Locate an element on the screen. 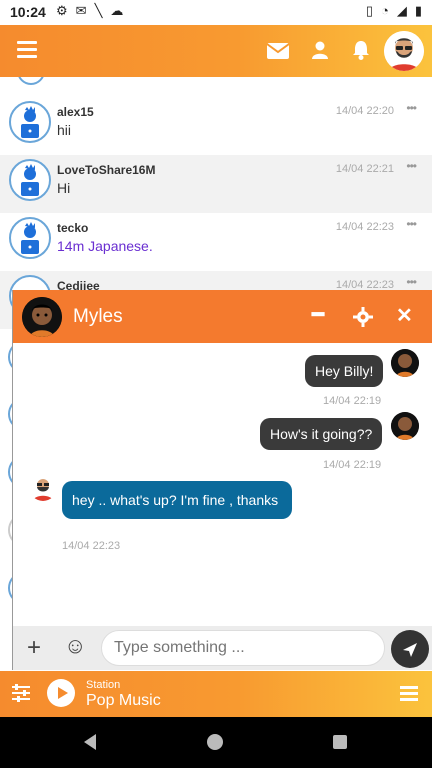 The height and width of the screenshot is (768, 432). private-chat-header: Myles ━ ✕ is located at coordinates (222, 316).